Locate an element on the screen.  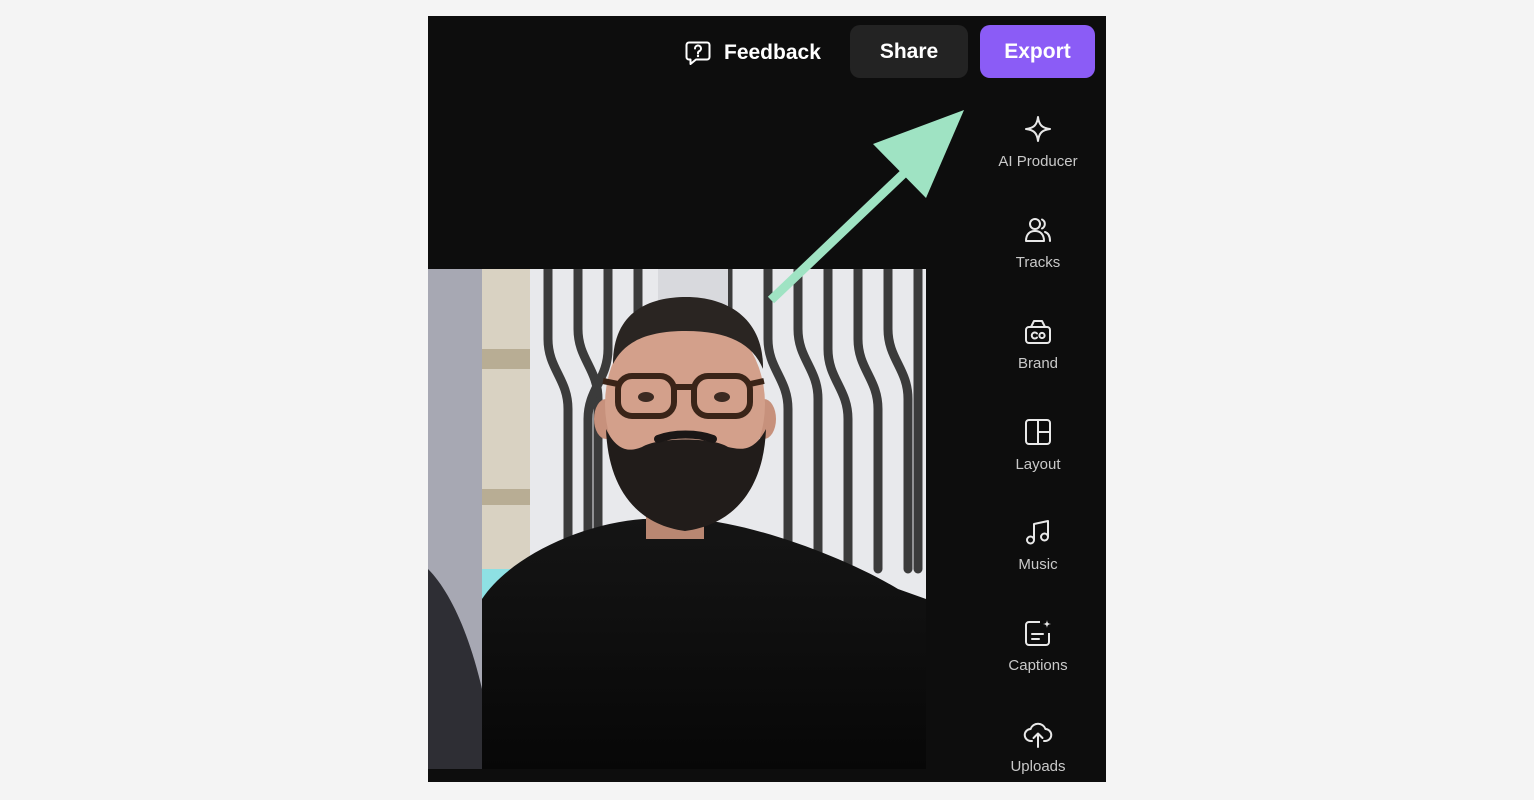
sparkle-icon is located at coordinates (1038, 129).